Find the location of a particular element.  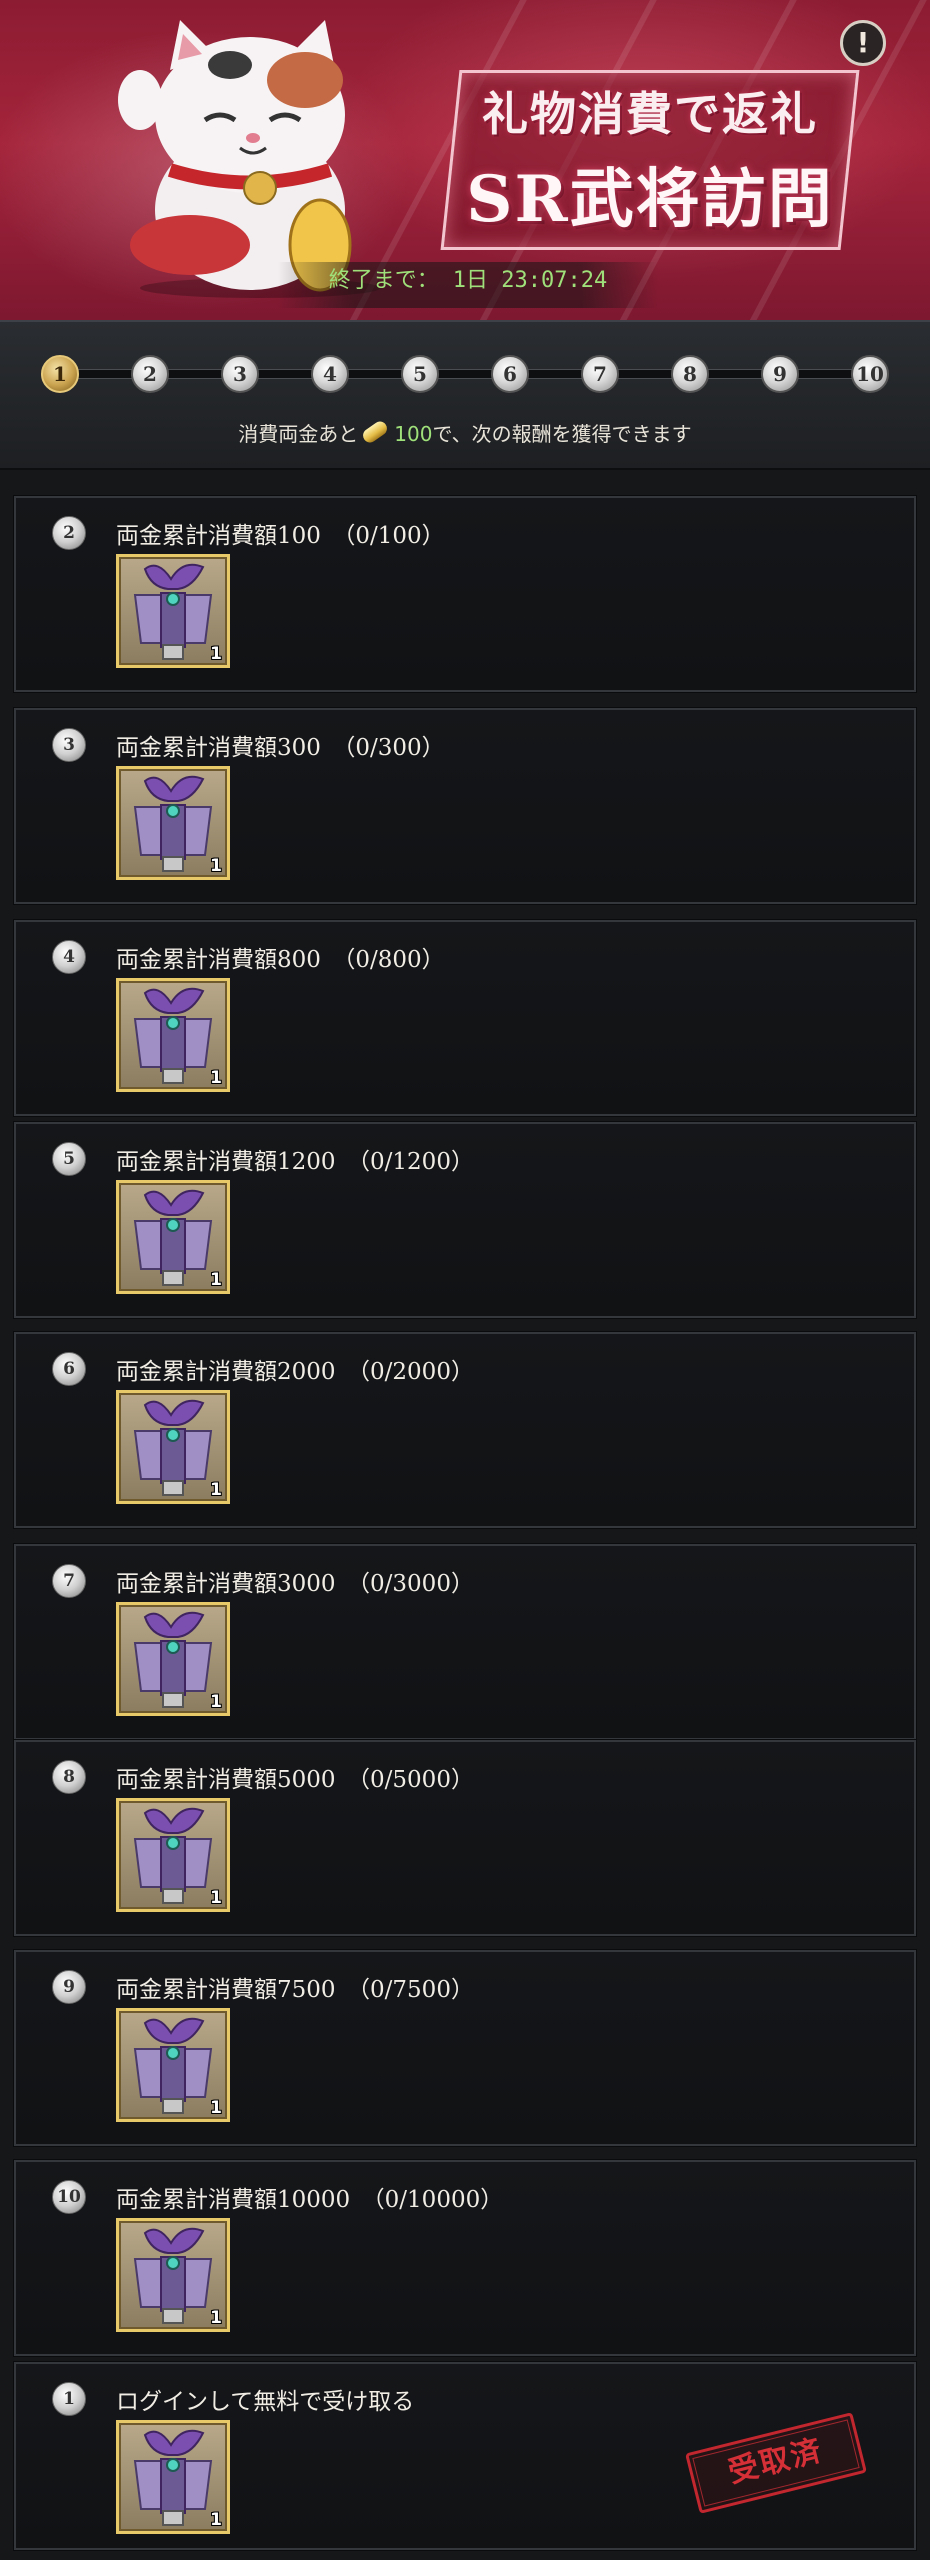

reward-number-badge: 8 is located at coordinates (69, 1777).